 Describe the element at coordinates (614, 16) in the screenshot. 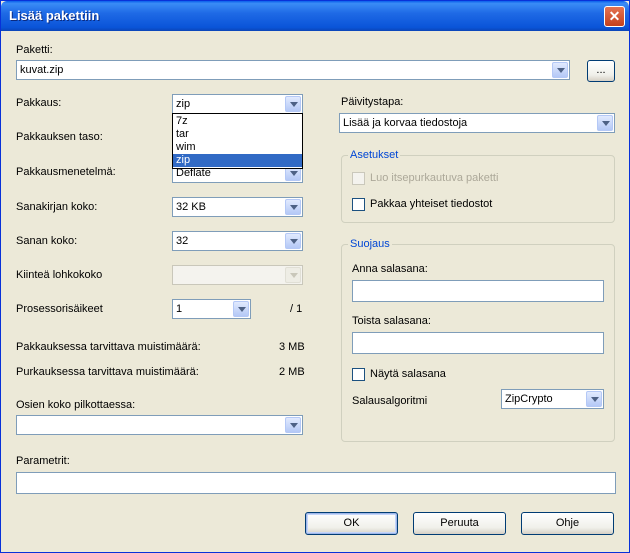

I see `close-icon: ✕` at that location.